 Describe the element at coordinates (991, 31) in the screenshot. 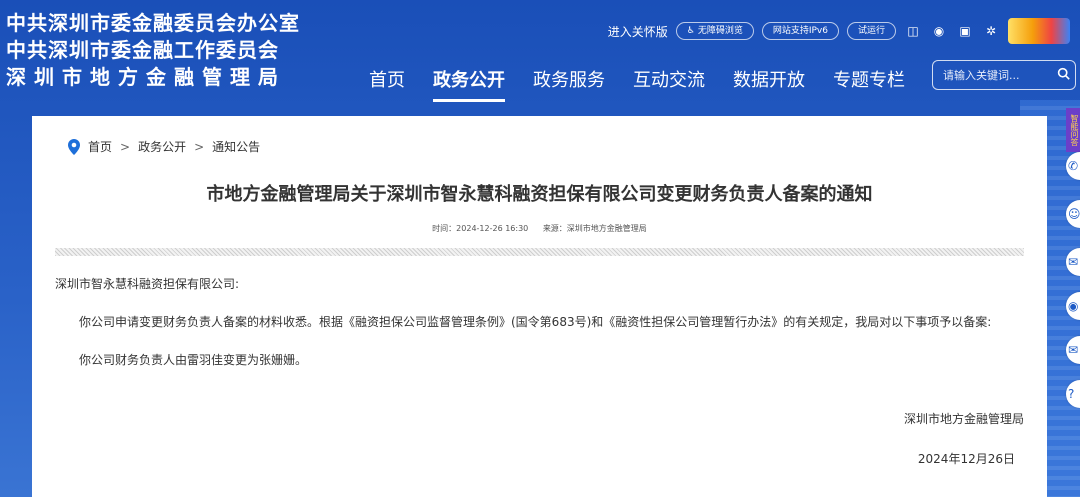

I see `network-icon: ✲` at that location.